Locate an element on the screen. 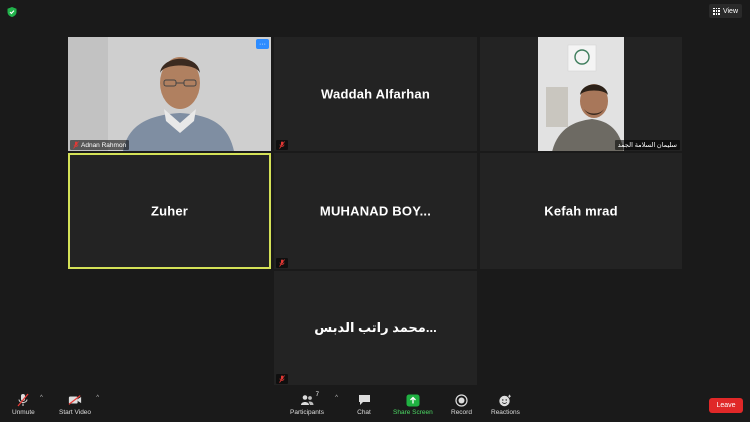  participant-name: Kefah mrad is located at coordinates (581, 211).